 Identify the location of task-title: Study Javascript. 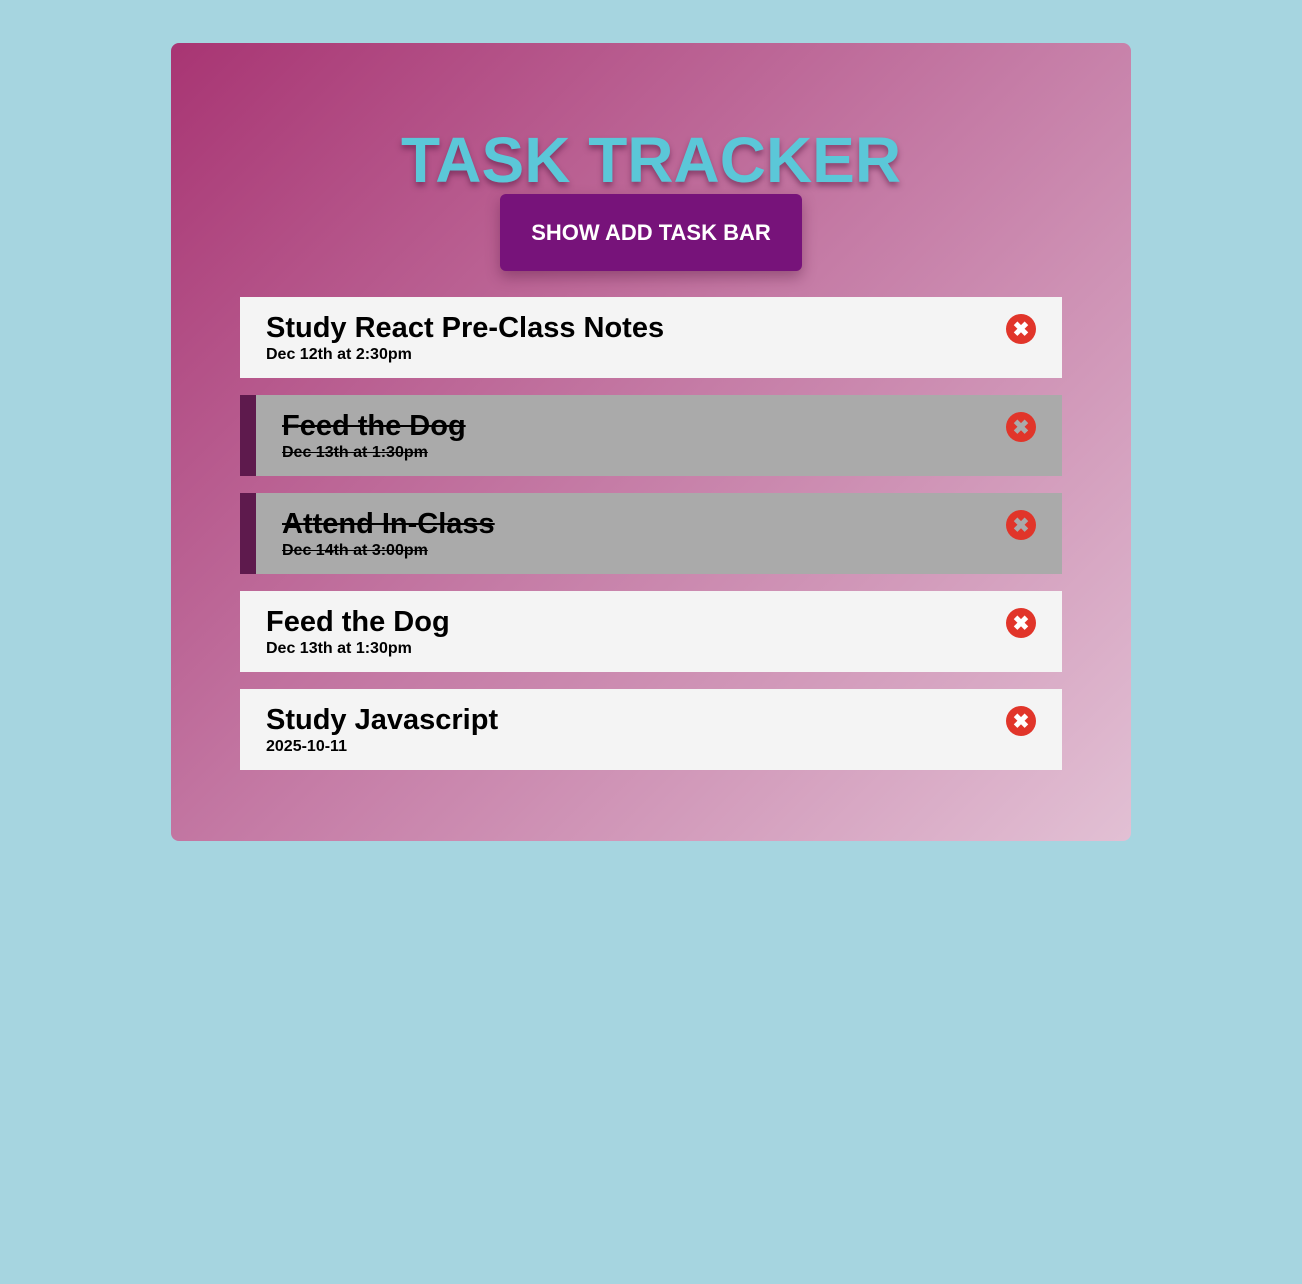
(382, 720).